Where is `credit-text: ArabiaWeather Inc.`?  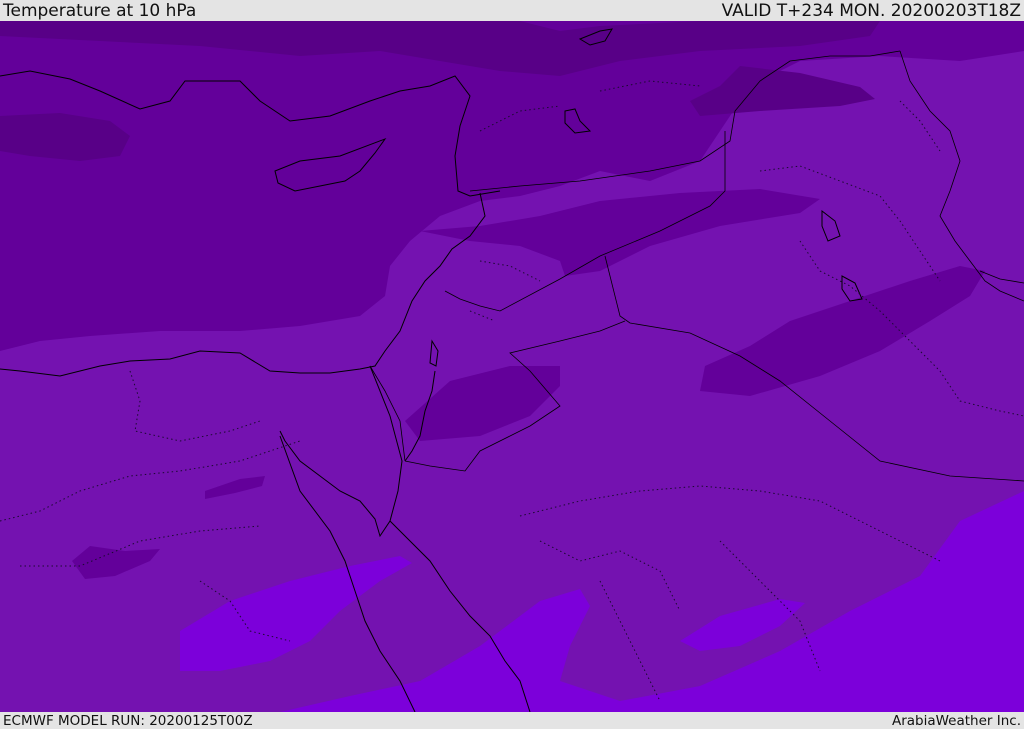
credit-text: ArabiaWeather Inc. is located at coordinates (956, 720).